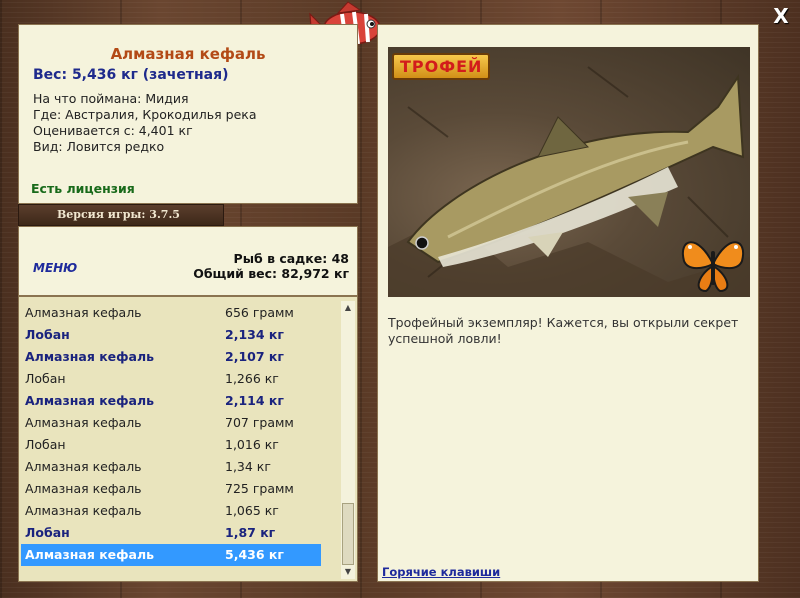  What do you see at coordinates (254, 400) in the screenshot?
I see `fish-weight-cell: 2,114 кг` at bounding box center [254, 400].